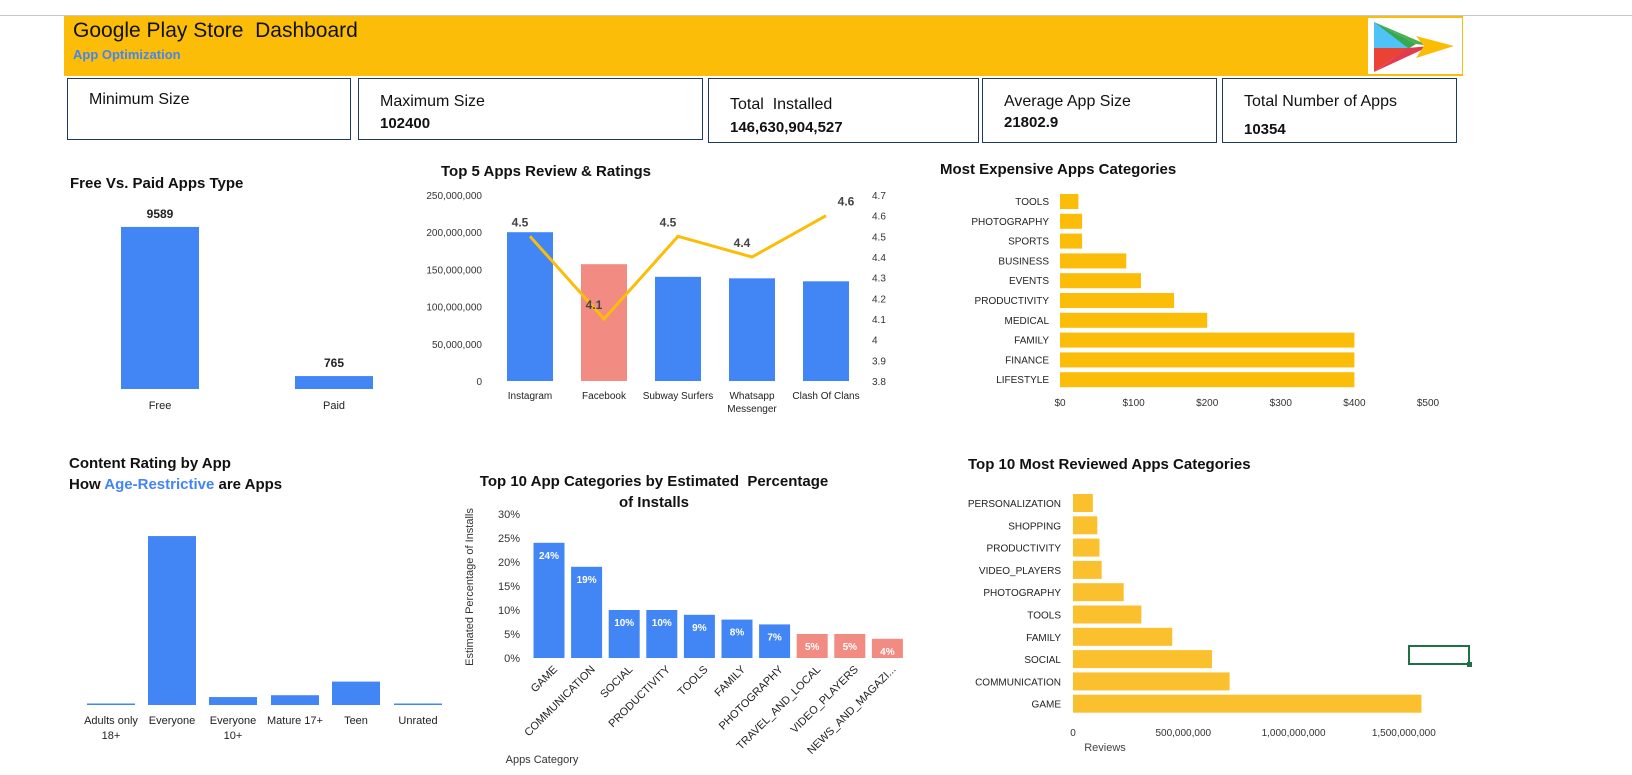 The height and width of the screenshot is (775, 1632). I want to click on y-tick-label: 25%, so click(509, 539).